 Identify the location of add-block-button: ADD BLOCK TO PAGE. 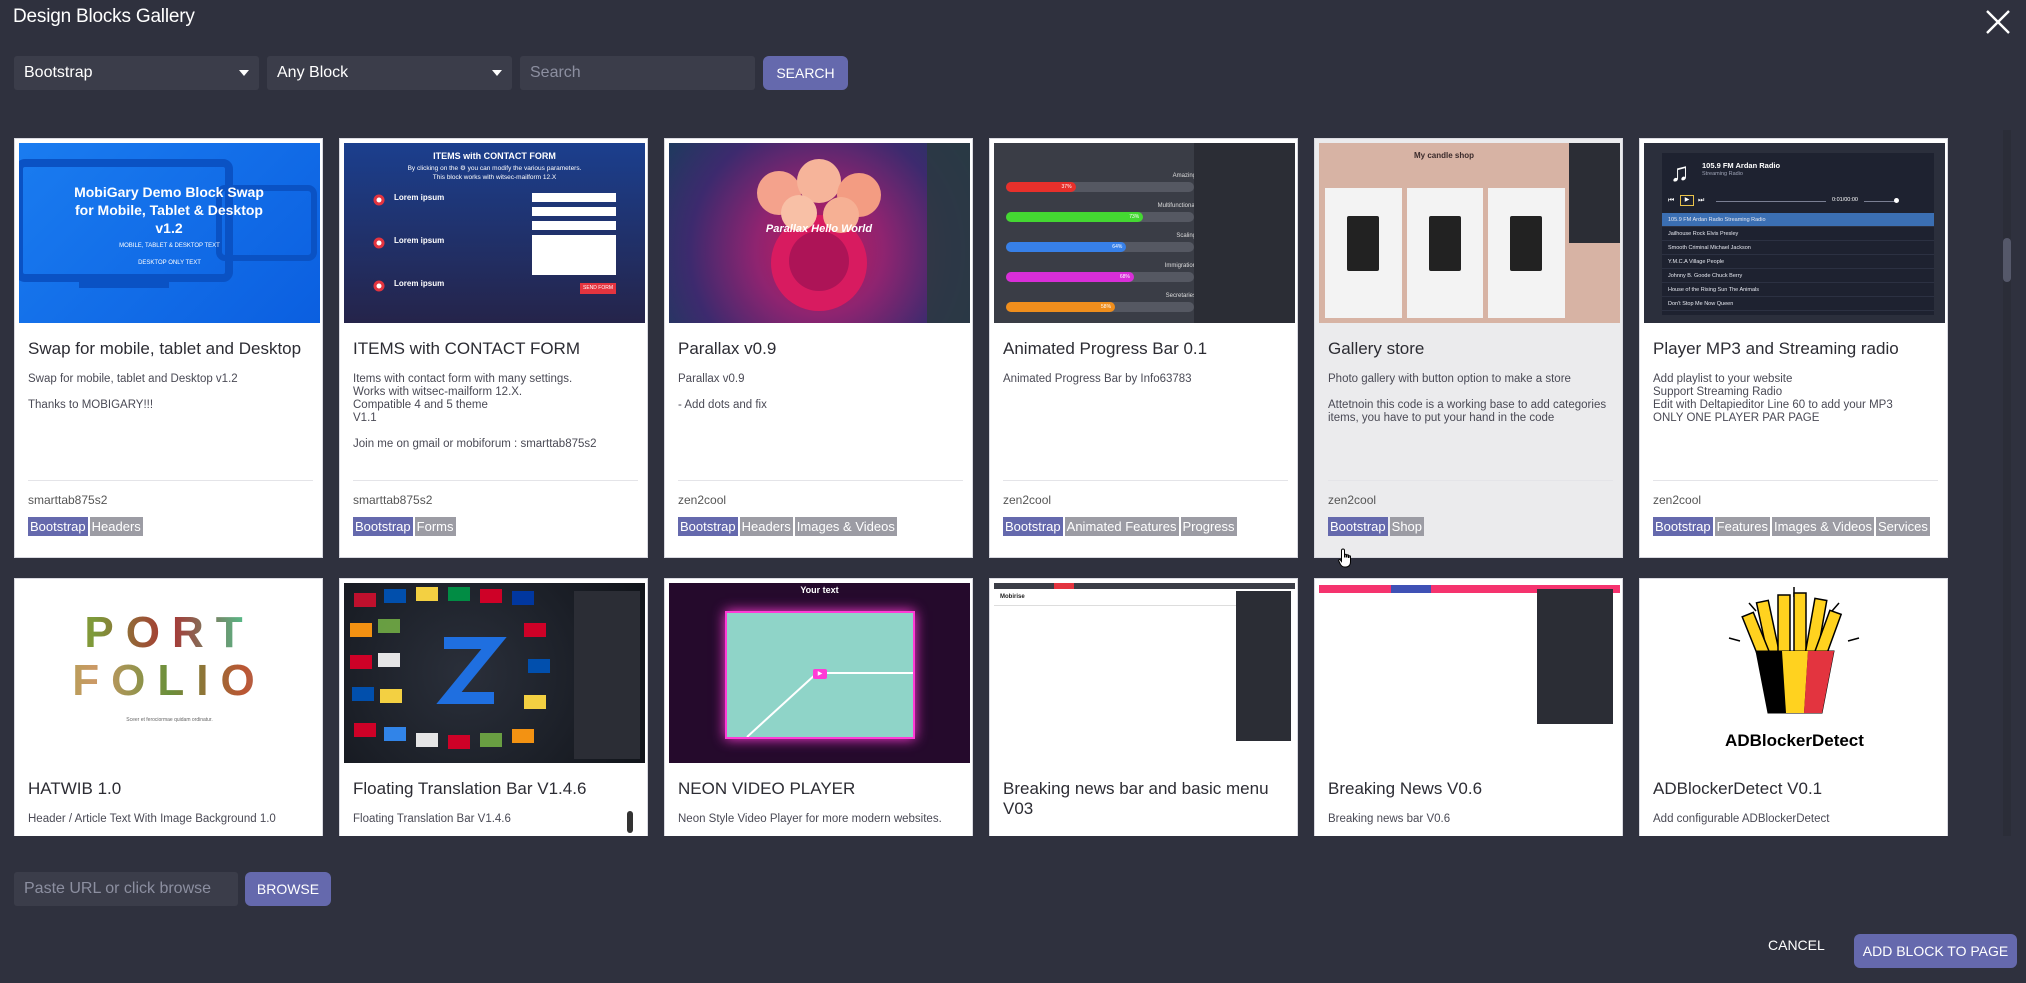
(1935, 951).